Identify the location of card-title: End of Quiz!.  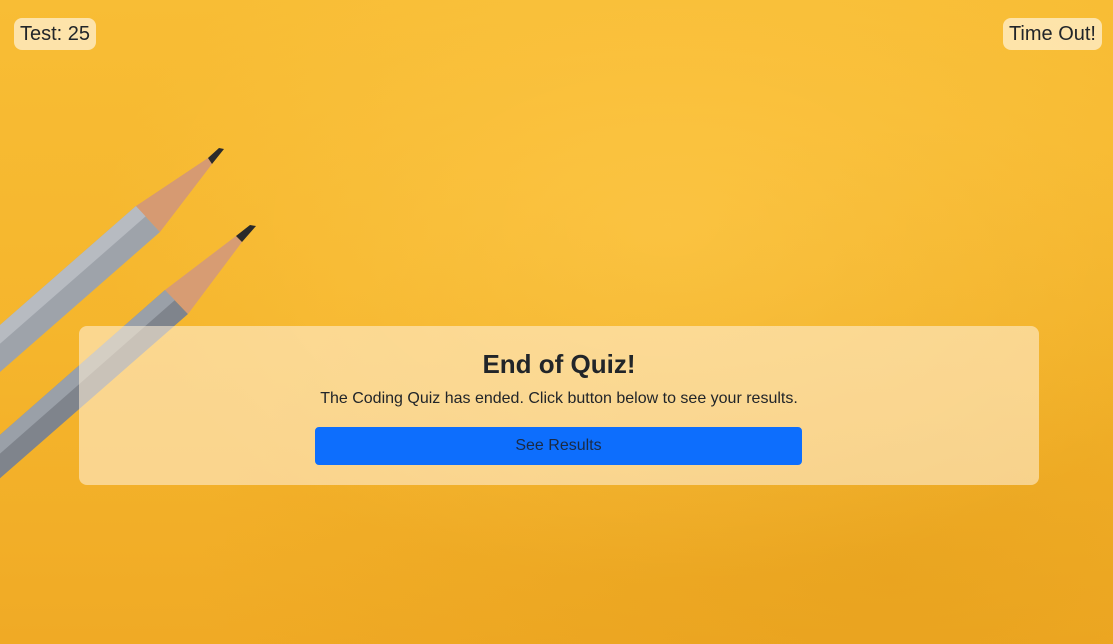
(559, 364).